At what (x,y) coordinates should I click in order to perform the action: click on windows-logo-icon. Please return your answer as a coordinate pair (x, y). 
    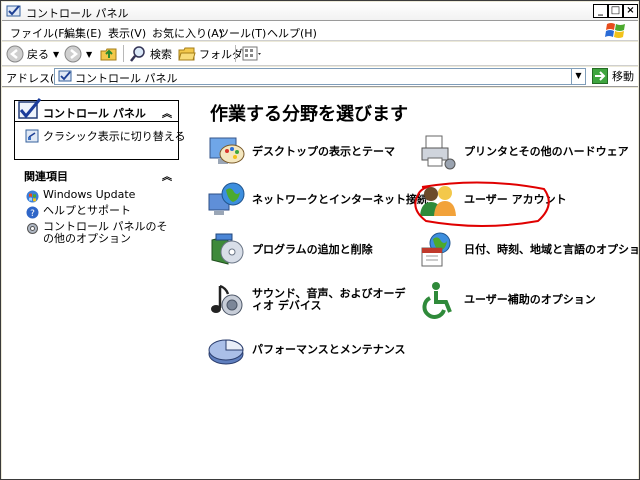
    Looking at the image, I should click on (615, 30).